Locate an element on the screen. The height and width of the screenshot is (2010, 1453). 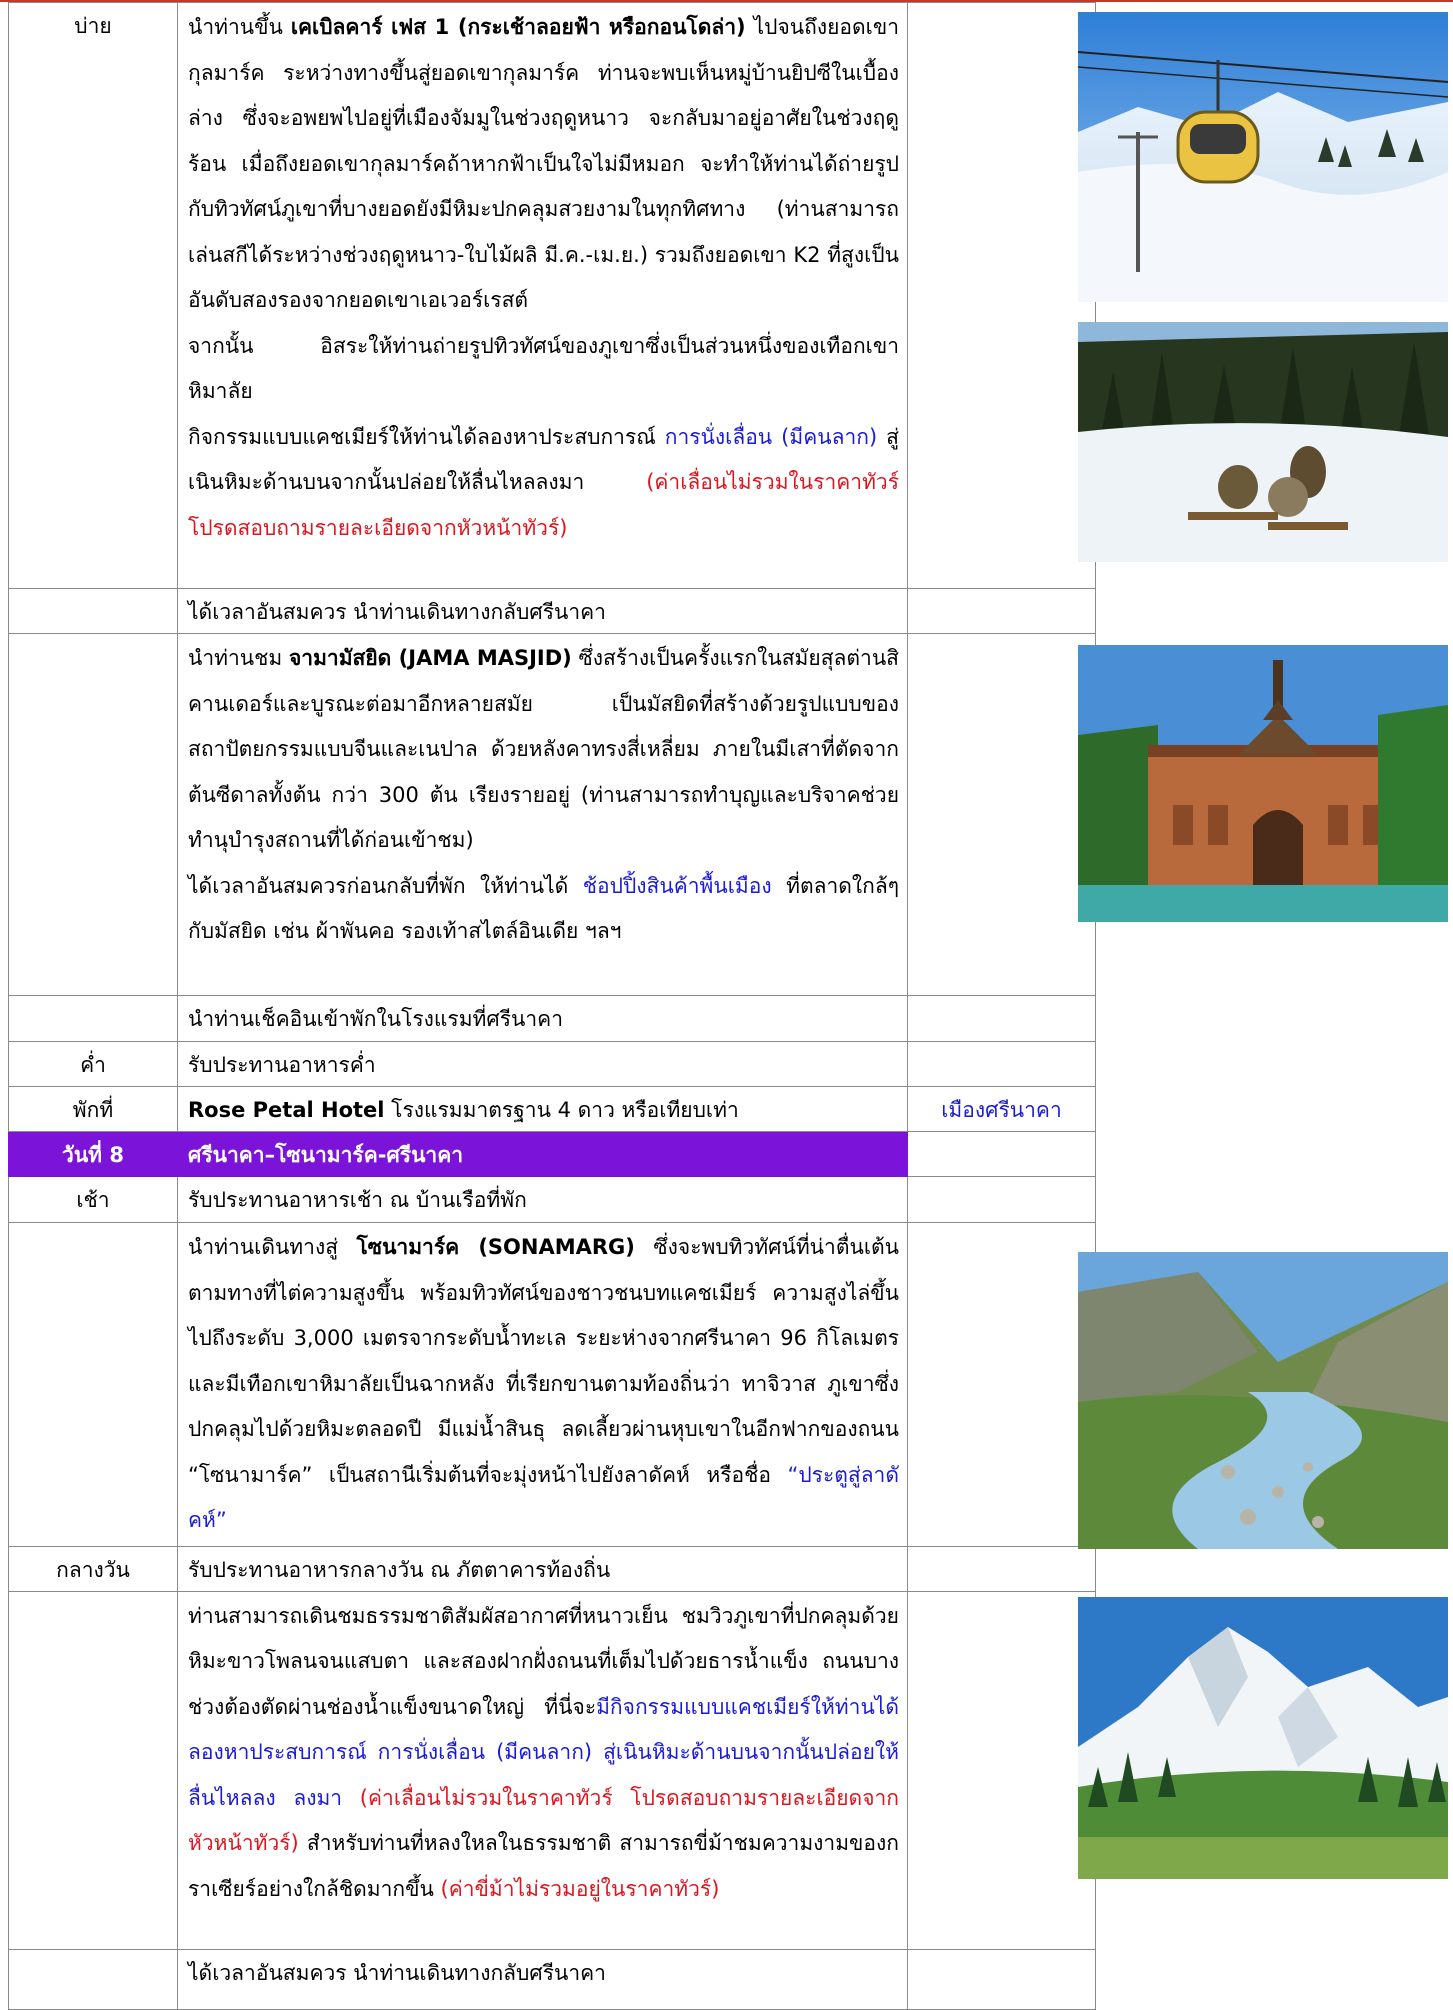
time-label: พักที่ is located at coordinates (93, 1109).